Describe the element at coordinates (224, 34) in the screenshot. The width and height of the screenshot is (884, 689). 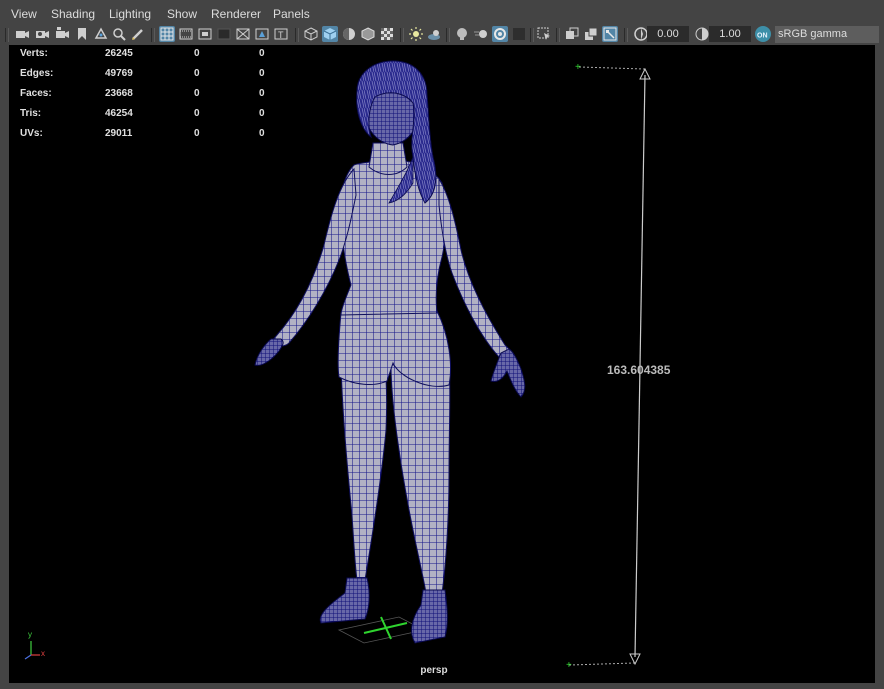
I see `gate-mask-icon` at that location.